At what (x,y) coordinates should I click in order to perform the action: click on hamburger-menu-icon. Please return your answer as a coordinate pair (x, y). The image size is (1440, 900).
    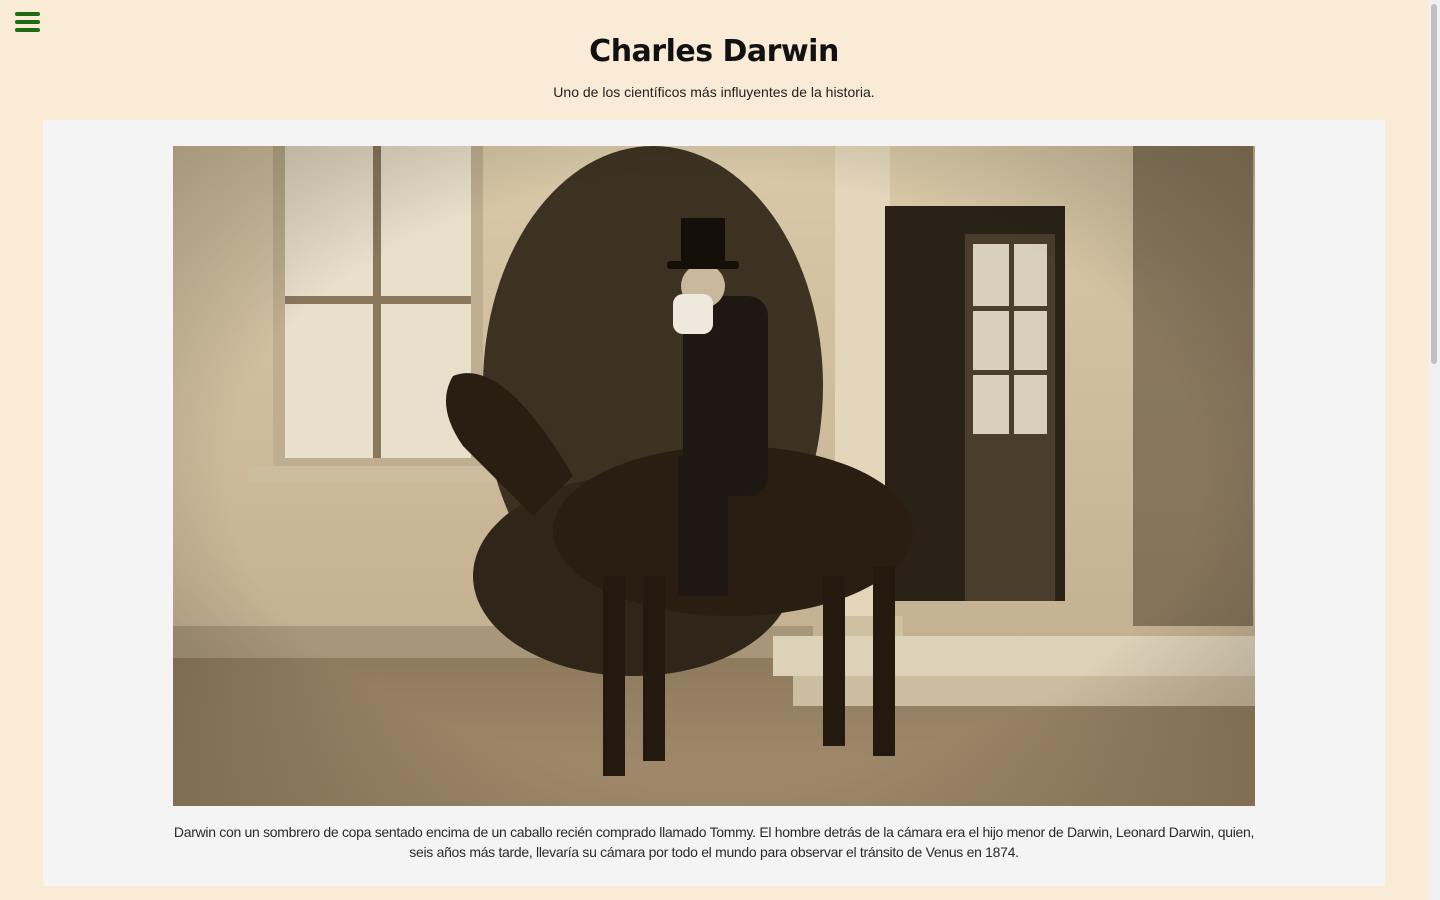
    Looking at the image, I should click on (27, 23).